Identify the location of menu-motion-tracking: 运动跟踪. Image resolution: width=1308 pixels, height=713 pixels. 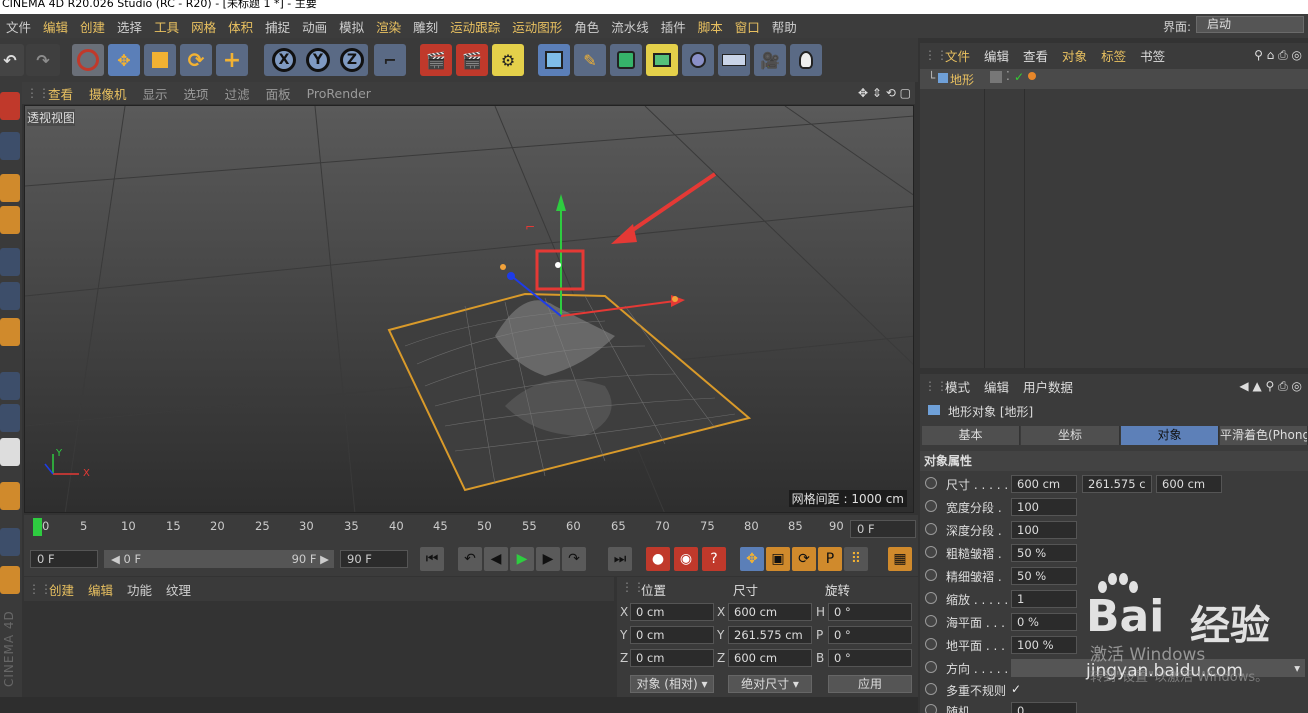
(475, 26).